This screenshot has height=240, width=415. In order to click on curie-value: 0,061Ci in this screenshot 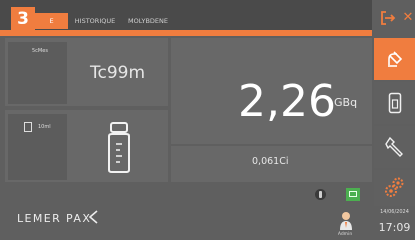, I will do `click(270, 161)`.